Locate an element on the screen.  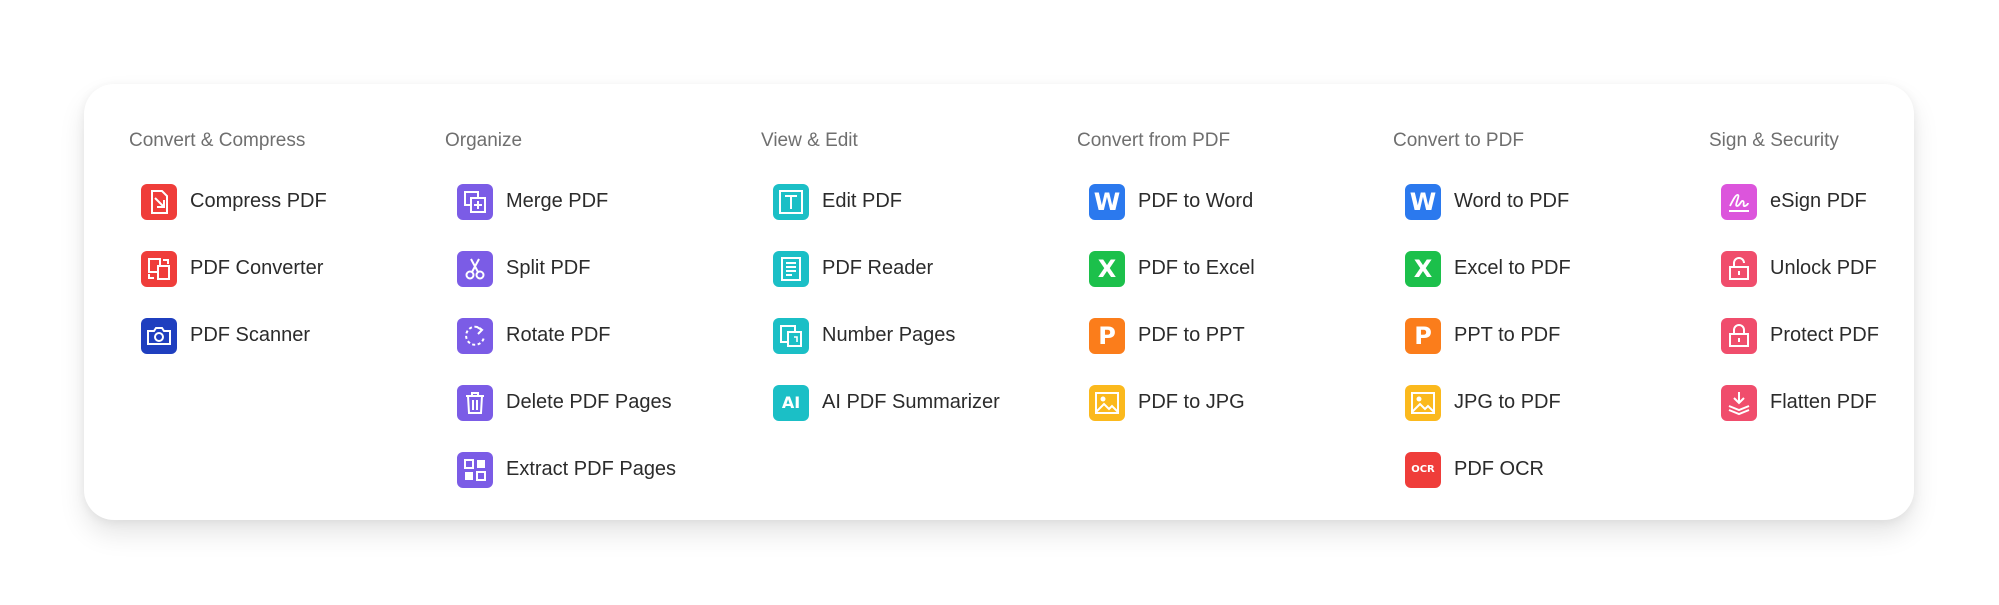
menu-item-extract-pdf-pages: Extract PDF Pages is located at coordinates (566, 469).